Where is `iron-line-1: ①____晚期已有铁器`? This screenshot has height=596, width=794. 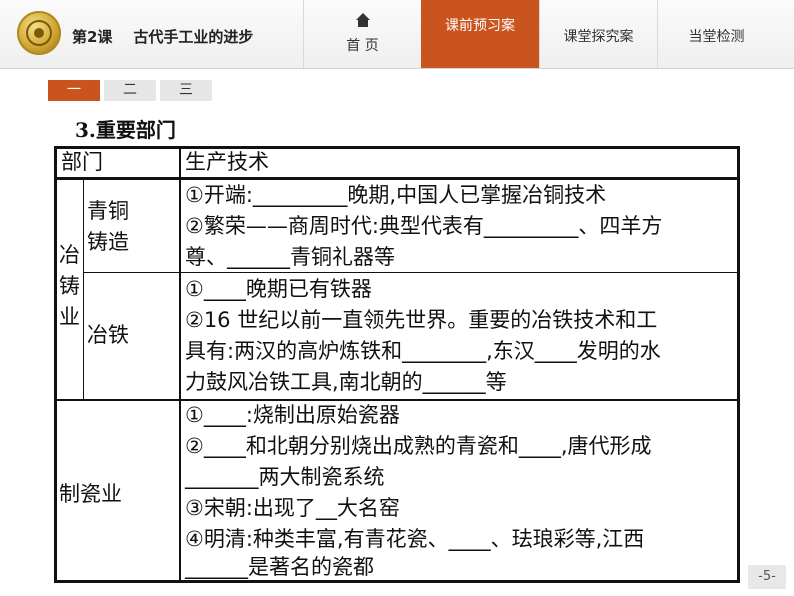 iron-line-1: ①____晚期已有铁器 is located at coordinates (278, 289).